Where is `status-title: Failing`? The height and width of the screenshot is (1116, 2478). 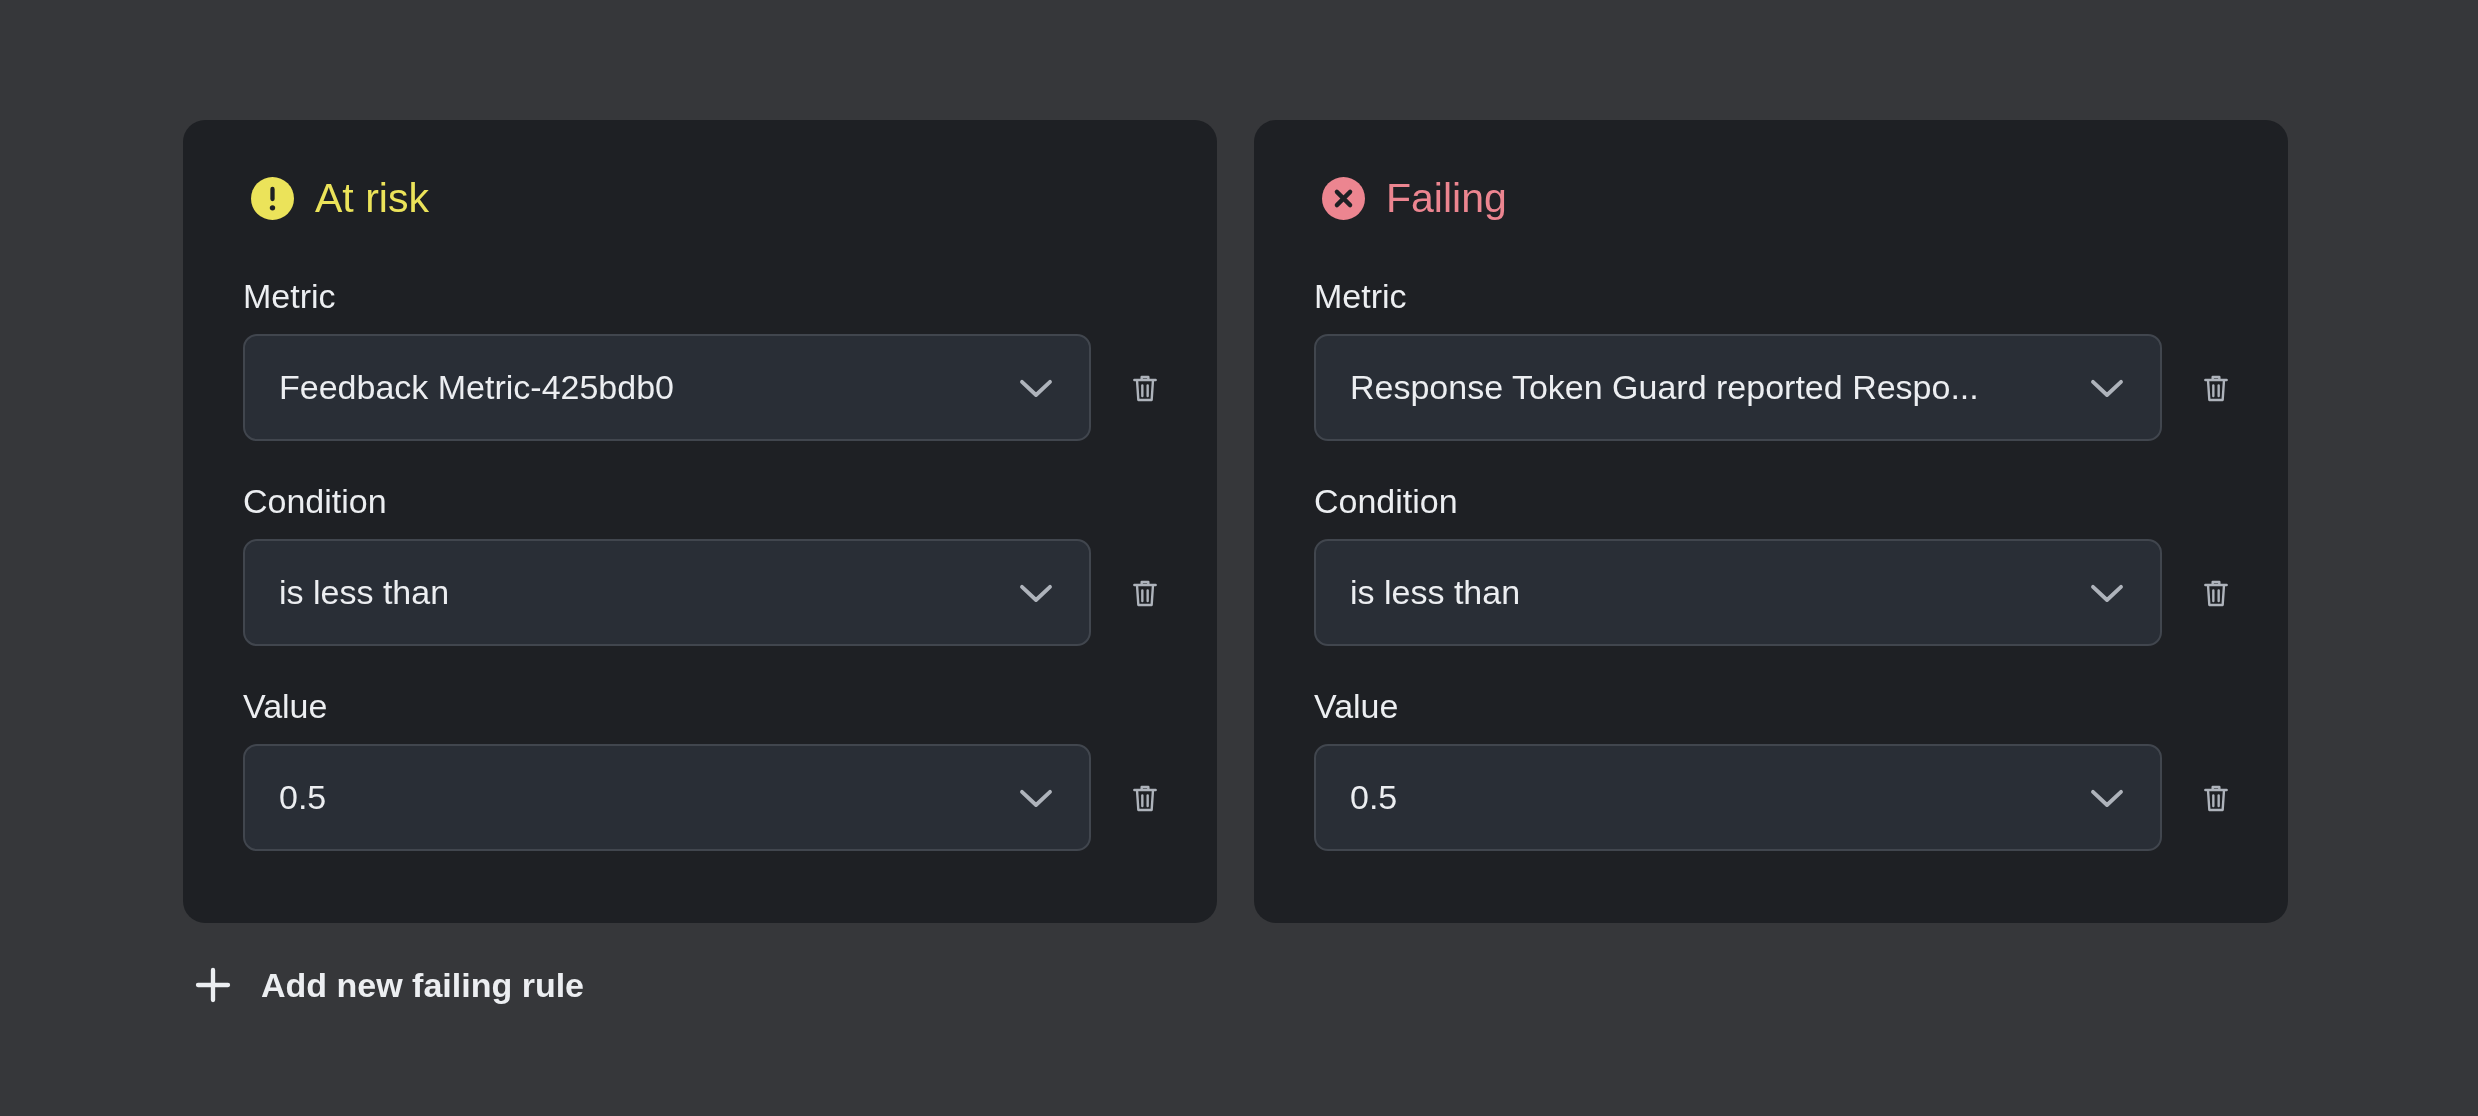 status-title: Failing is located at coordinates (1446, 198).